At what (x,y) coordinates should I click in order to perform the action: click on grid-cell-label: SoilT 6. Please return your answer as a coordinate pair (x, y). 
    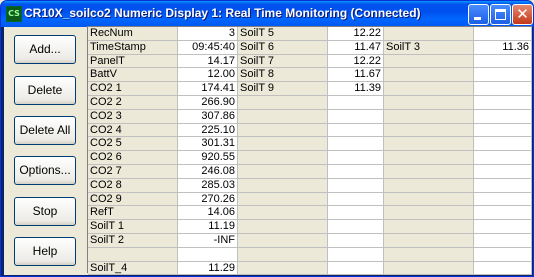
    Looking at the image, I should click on (283, 48).